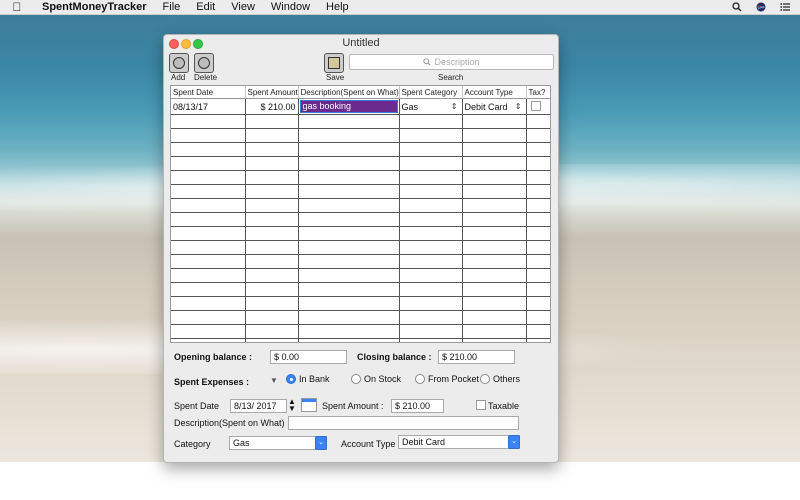 This screenshot has height=500, width=800. I want to click on radio-in-bank-indicator, so click(291, 379).